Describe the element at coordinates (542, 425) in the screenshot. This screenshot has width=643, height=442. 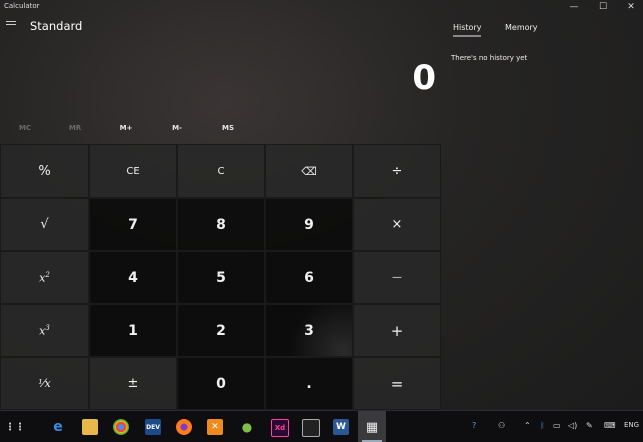
I see `bluetooth-icon: ᛒ` at that location.